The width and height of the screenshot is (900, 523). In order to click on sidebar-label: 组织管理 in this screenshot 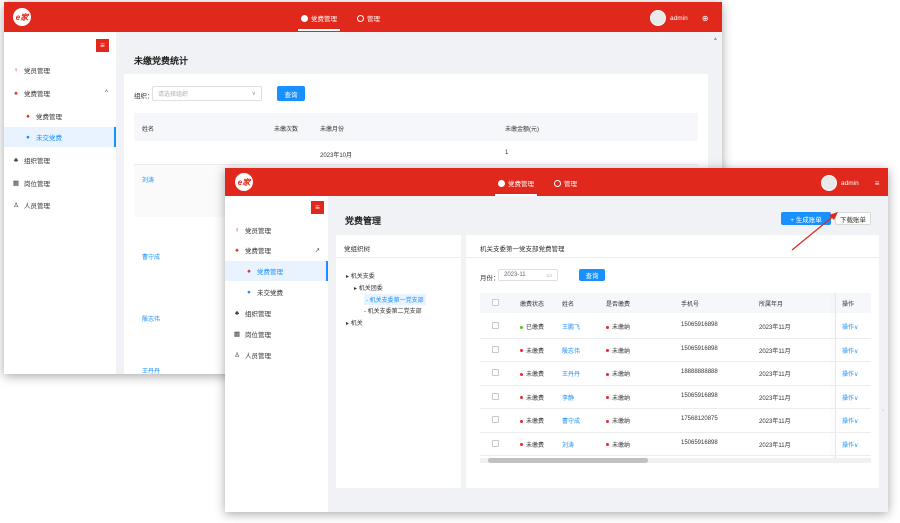, I will do `click(37, 161)`.